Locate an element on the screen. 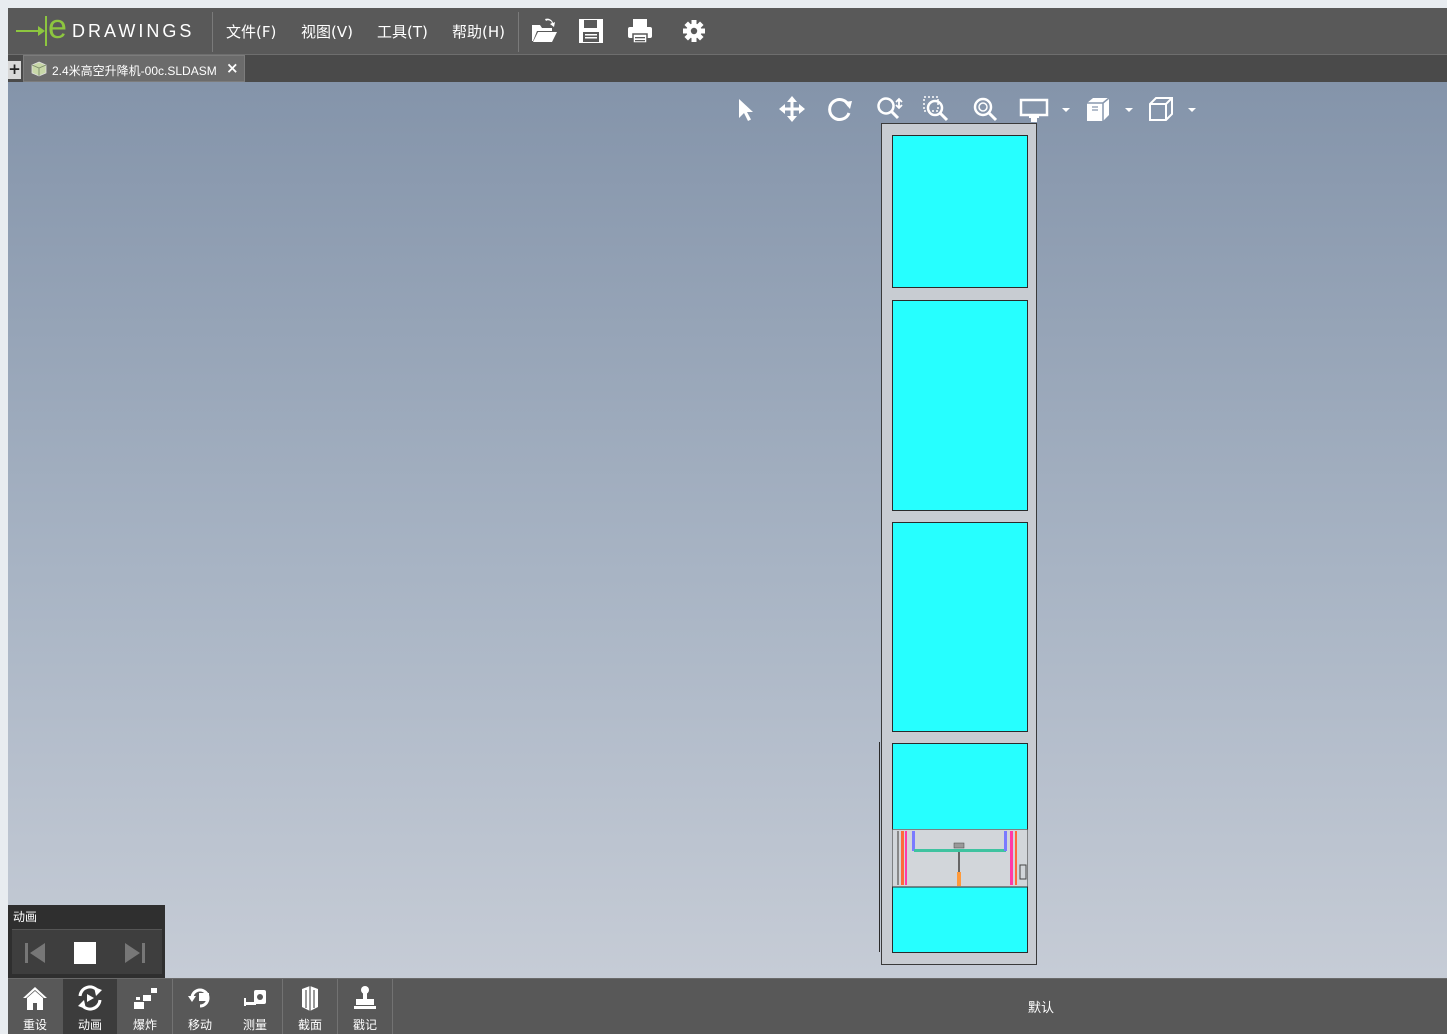 Image resolution: width=1447 pixels, height=1034 pixels. configuration-name: 默认 is located at coordinates (1041, 1008).